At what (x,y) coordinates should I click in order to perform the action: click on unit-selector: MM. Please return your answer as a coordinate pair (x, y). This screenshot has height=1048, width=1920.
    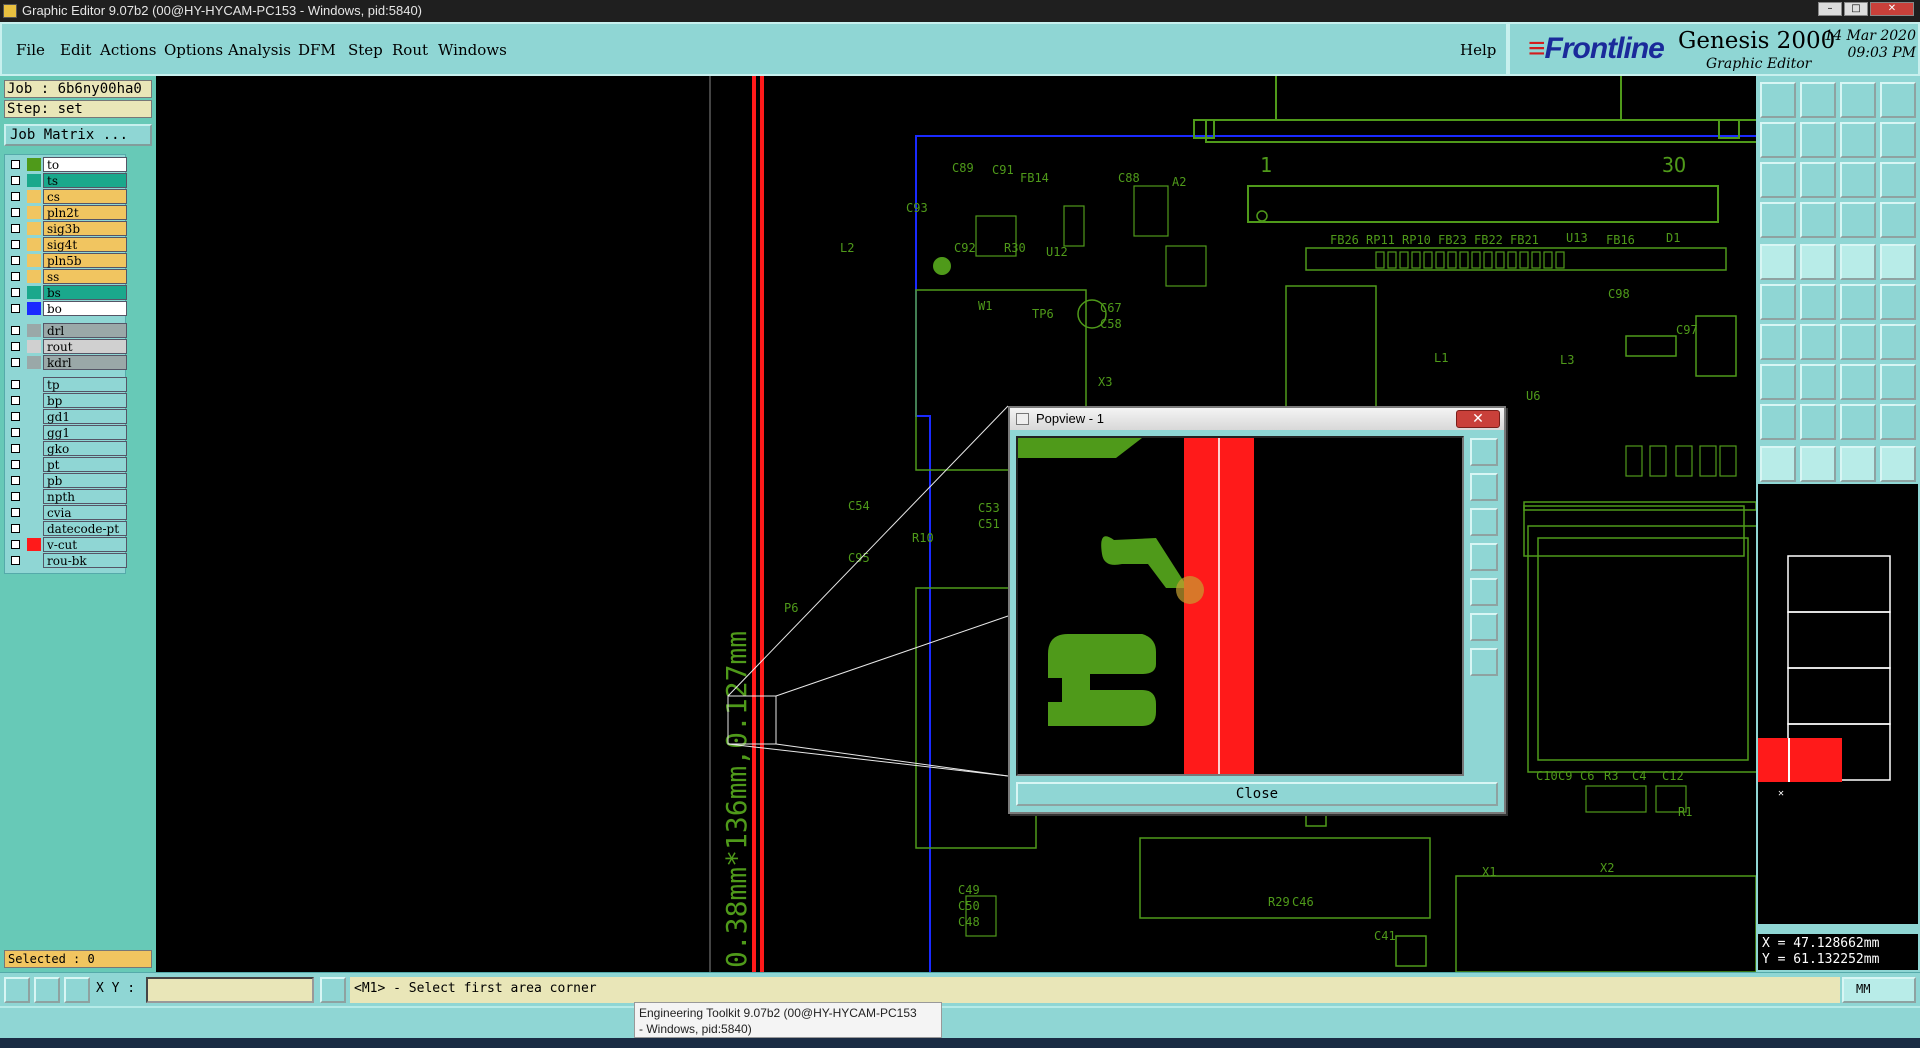
    Looking at the image, I should click on (1879, 990).